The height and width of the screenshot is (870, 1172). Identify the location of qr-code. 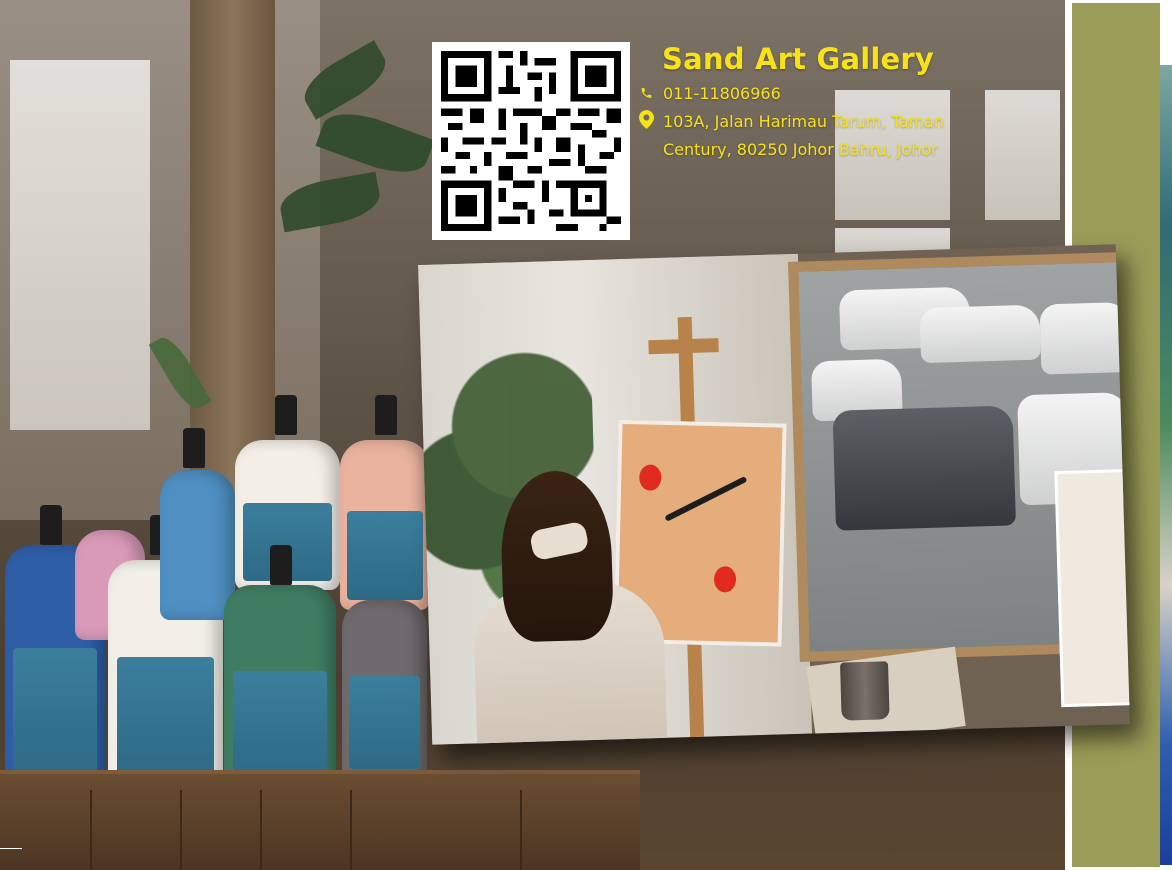
(531, 141).